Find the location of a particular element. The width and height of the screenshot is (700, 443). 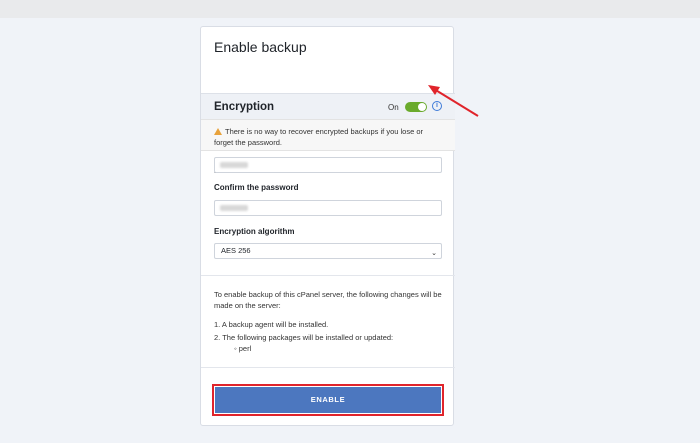

enable-button-highlight: ENABLE is located at coordinates (328, 400).